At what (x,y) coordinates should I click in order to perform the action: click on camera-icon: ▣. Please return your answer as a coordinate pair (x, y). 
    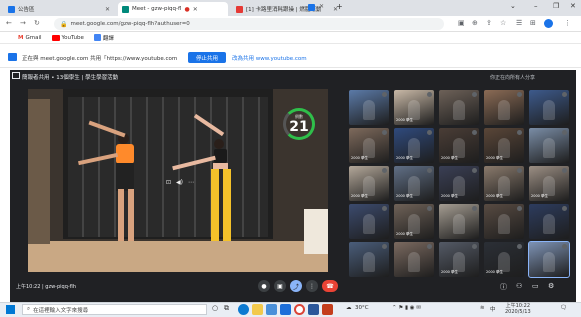
    Looking at the image, I should click on (461, 23).